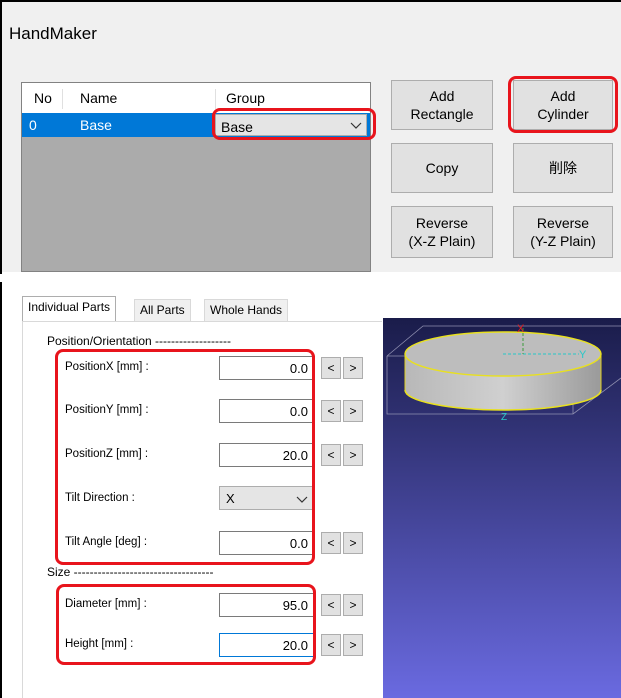  What do you see at coordinates (331, 368) in the screenshot?
I see `position-x-decrement-button: <` at bounding box center [331, 368].